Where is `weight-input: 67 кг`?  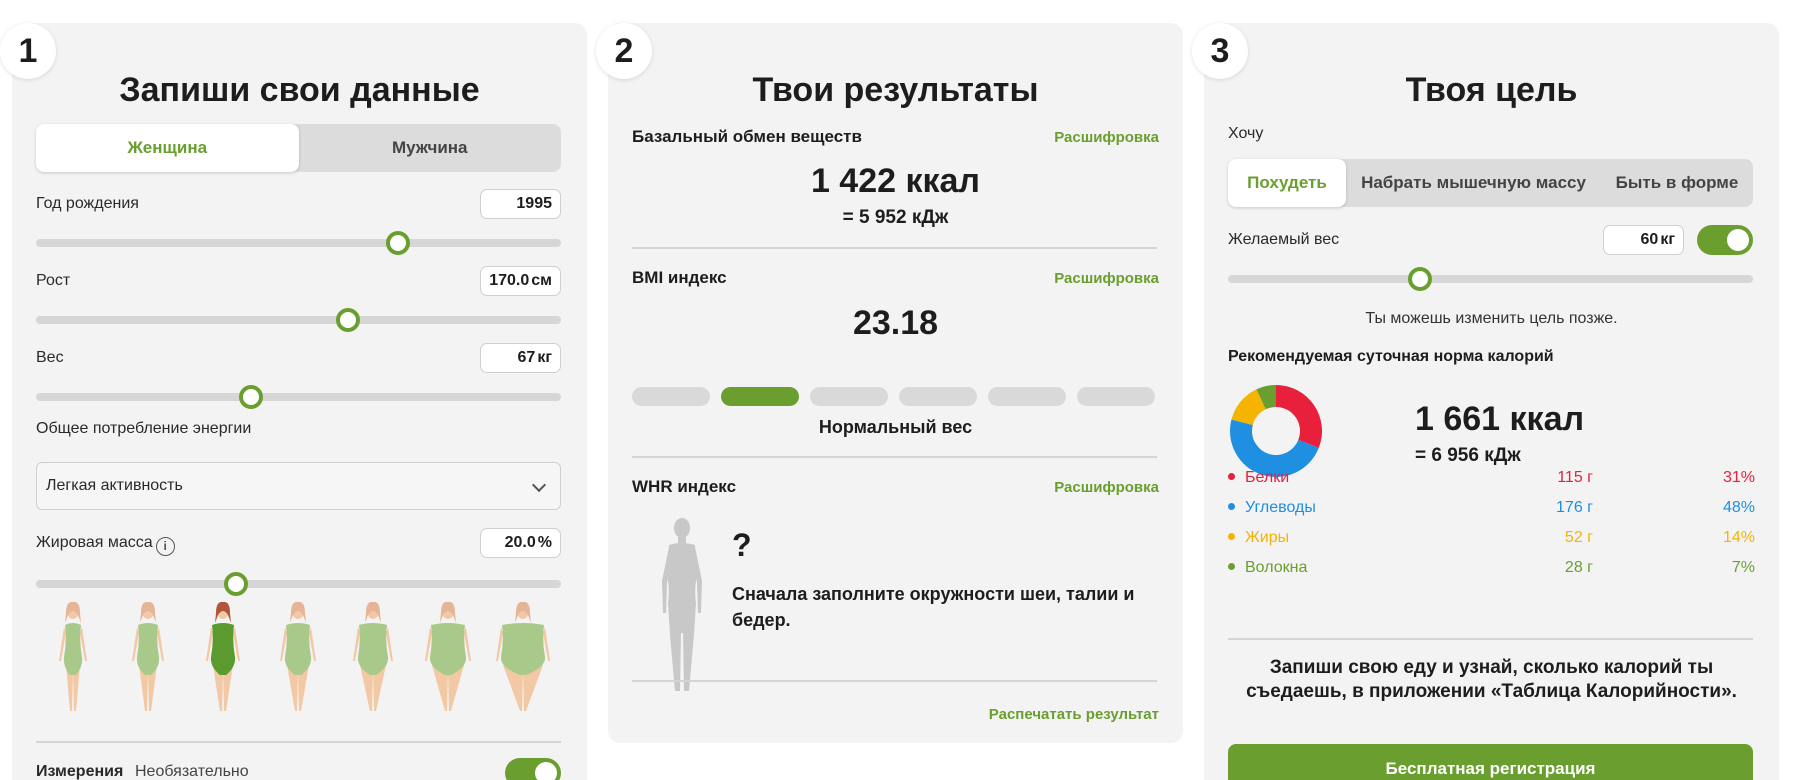
weight-input: 67 кг is located at coordinates (520, 358).